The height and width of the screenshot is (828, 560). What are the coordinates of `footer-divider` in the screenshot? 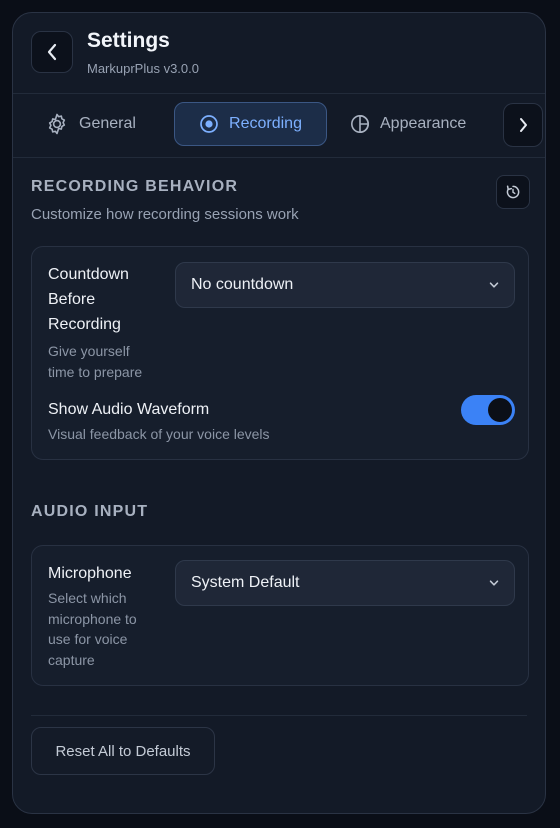 It's located at (279, 715).